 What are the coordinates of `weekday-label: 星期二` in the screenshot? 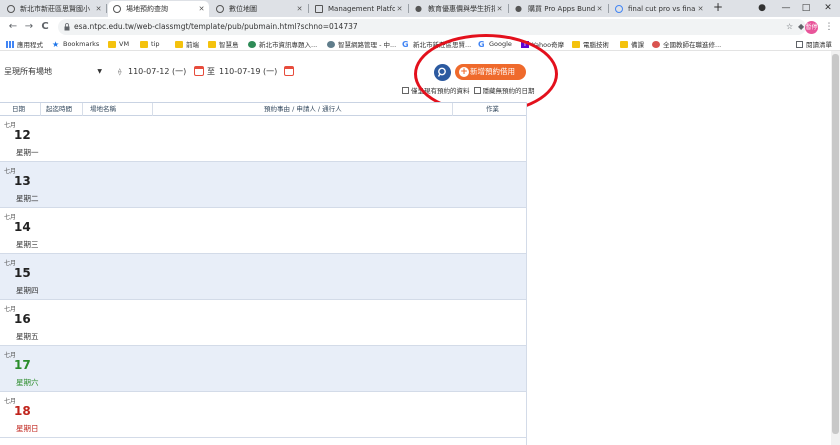 It's located at (27, 198).